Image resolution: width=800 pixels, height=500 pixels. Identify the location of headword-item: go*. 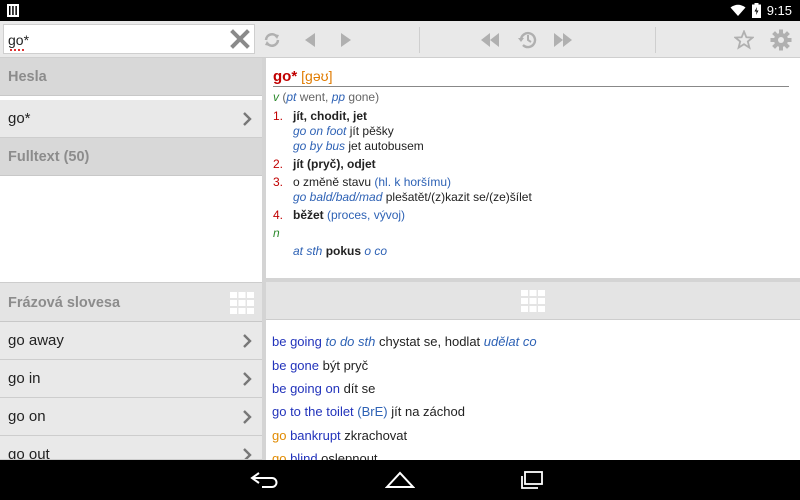
(131, 119).